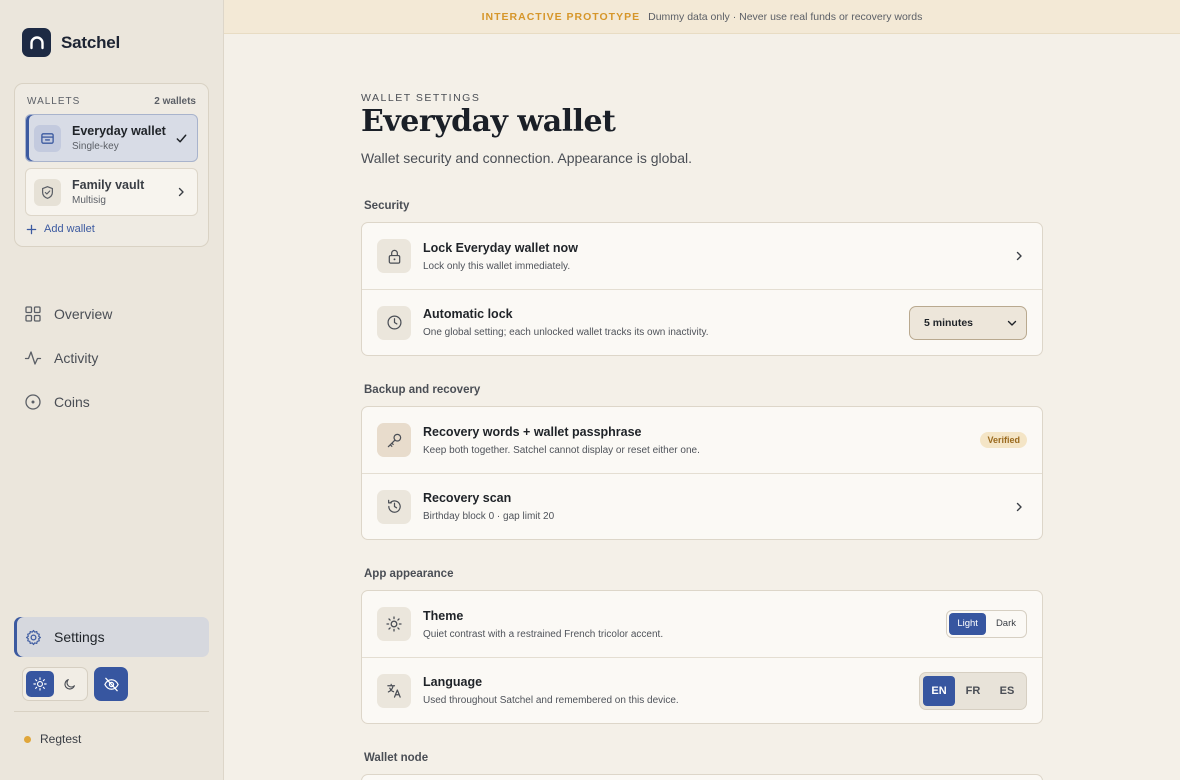 The height and width of the screenshot is (780, 1180). I want to click on main-nav: Overview Activity Coins, so click(68, 368).